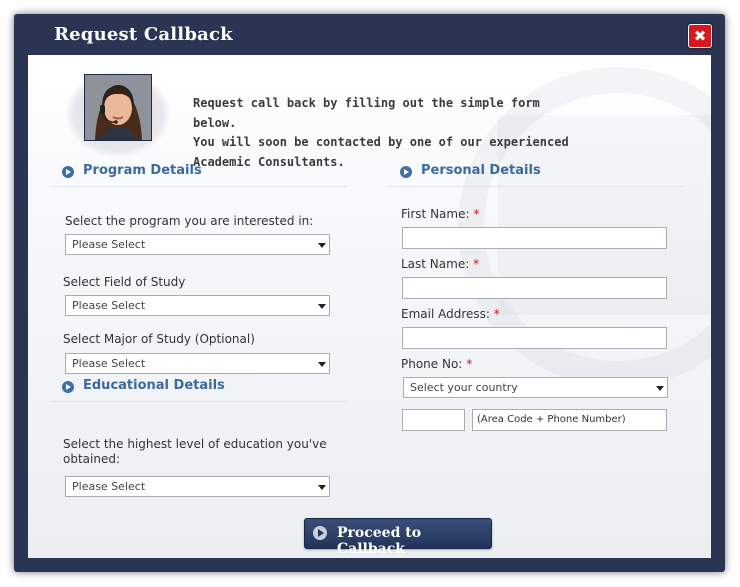  What do you see at coordinates (143, 34) in the screenshot?
I see `dialog-title: Request Callback` at bounding box center [143, 34].